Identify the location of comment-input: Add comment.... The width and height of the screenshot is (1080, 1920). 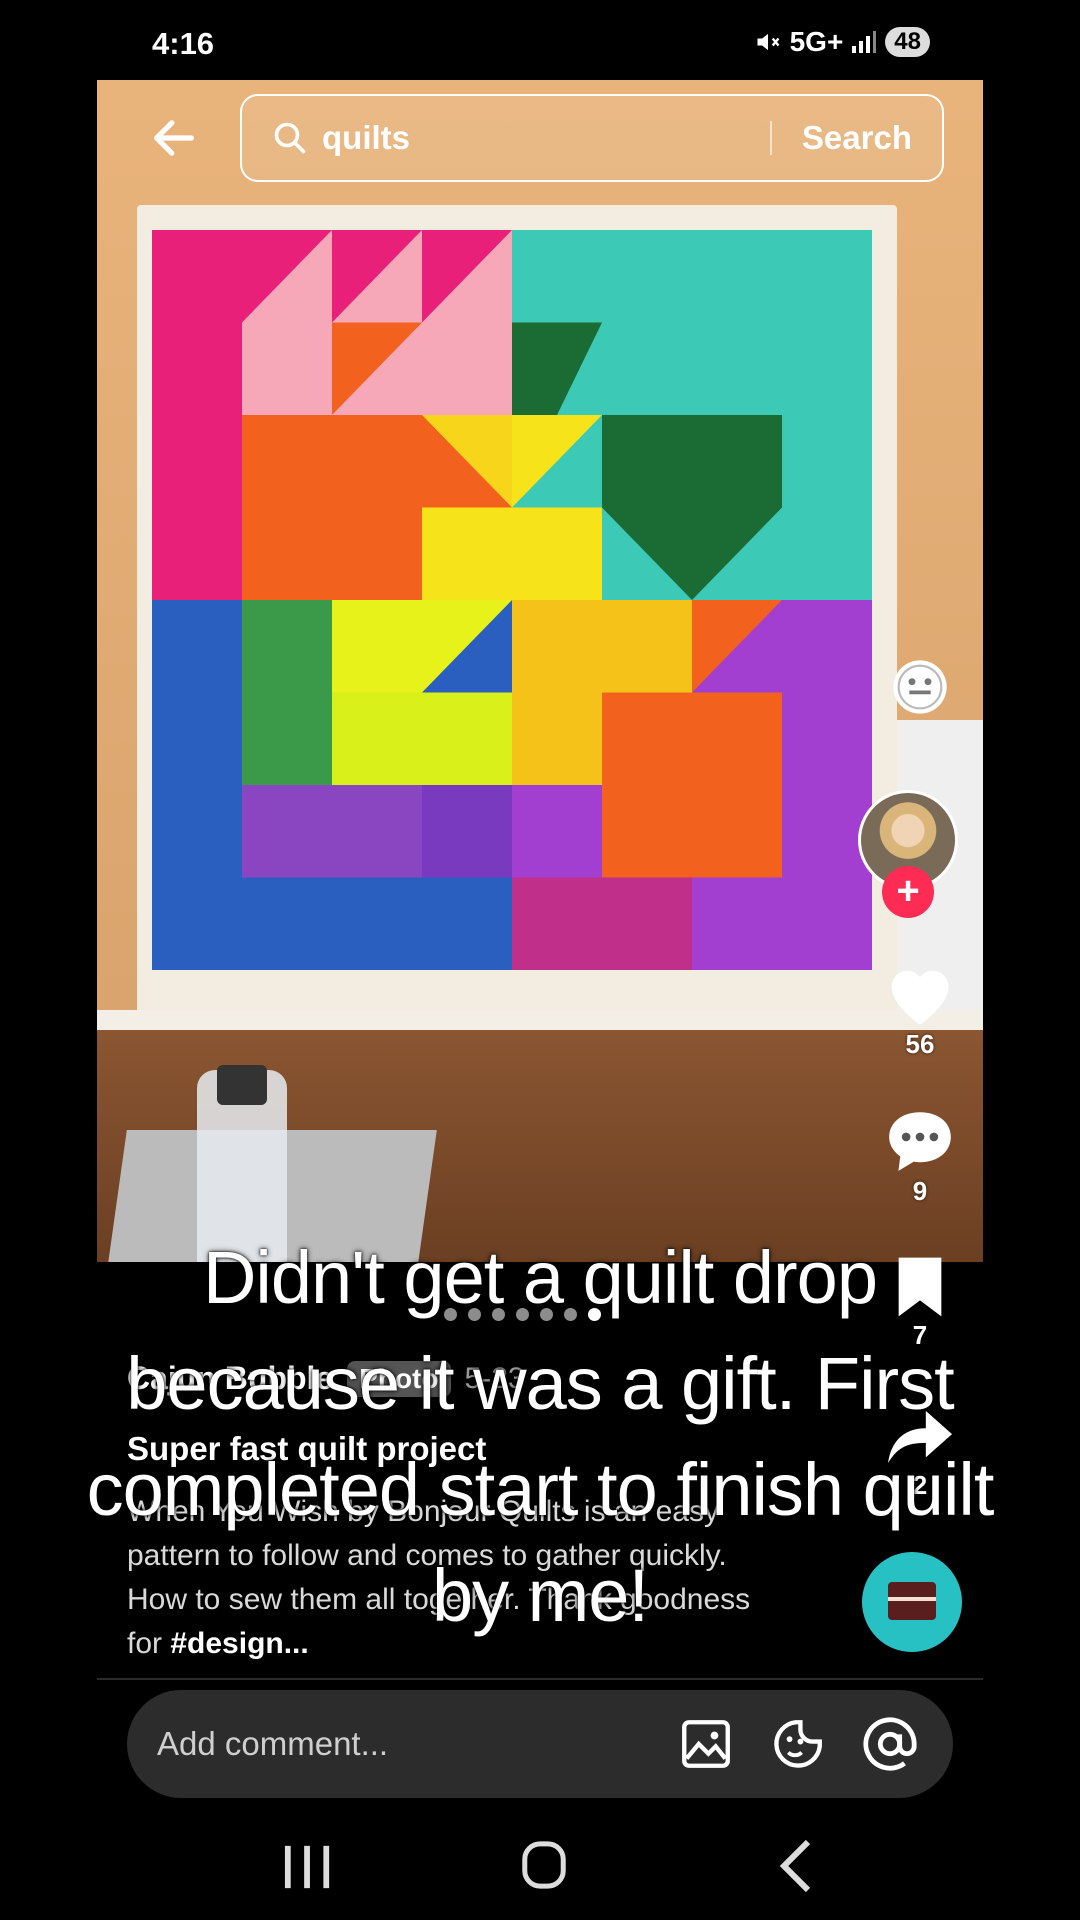
(417, 1744).